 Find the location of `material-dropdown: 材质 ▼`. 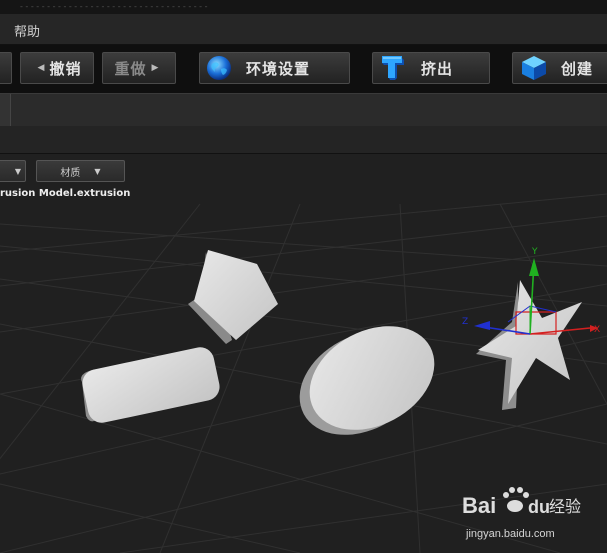

material-dropdown: 材质 ▼ is located at coordinates (80, 171).